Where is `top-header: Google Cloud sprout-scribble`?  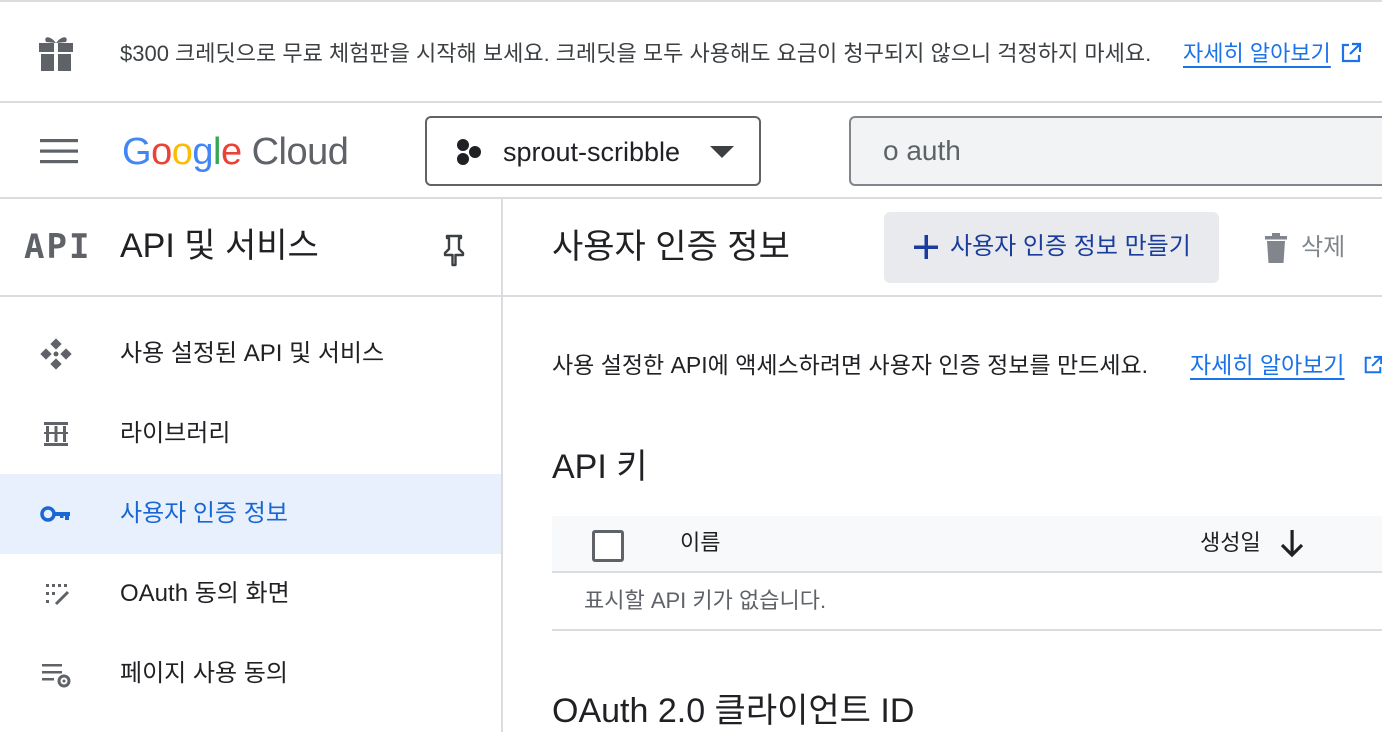
top-header: Google Cloud sprout-scribble is located at coordinates (691, 151).